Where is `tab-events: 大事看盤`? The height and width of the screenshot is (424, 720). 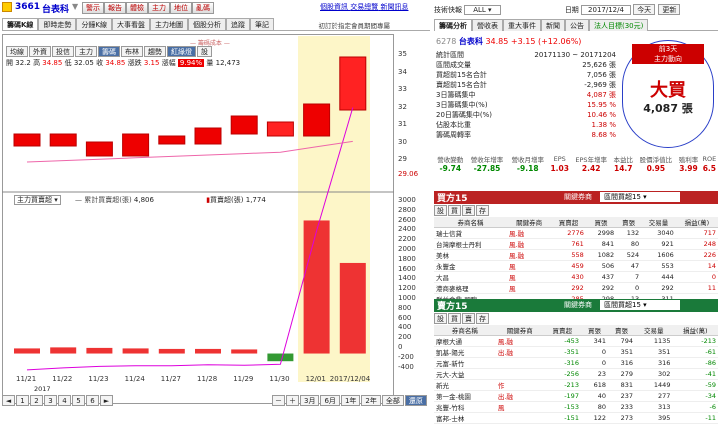 tab-events: 大事看盤 is located at coordinates (131, 24).